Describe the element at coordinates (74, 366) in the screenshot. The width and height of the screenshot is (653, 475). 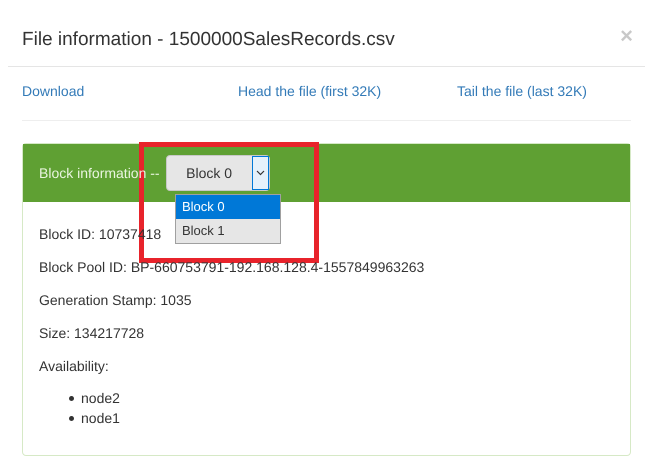
I see `availability-label: Availability:` at that location.